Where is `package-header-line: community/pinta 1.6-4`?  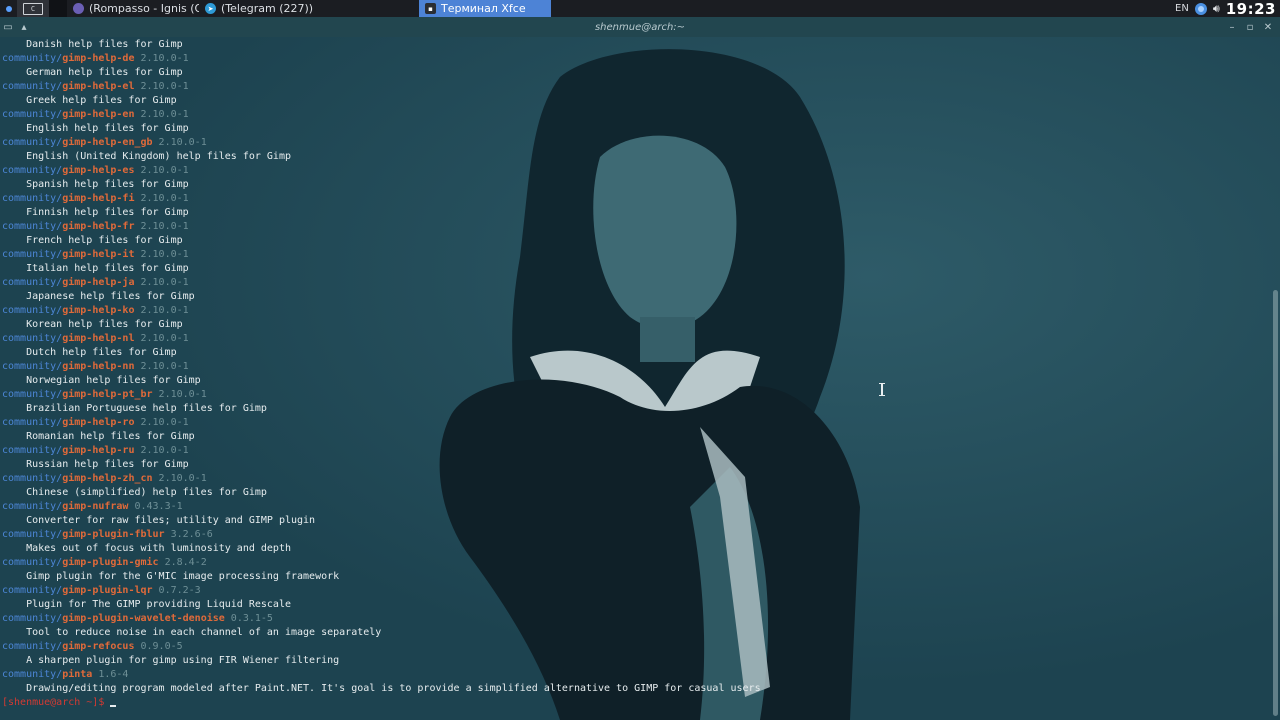 package-header-line: community/pinta 1.6-4 is located at coordinates (381, 675).